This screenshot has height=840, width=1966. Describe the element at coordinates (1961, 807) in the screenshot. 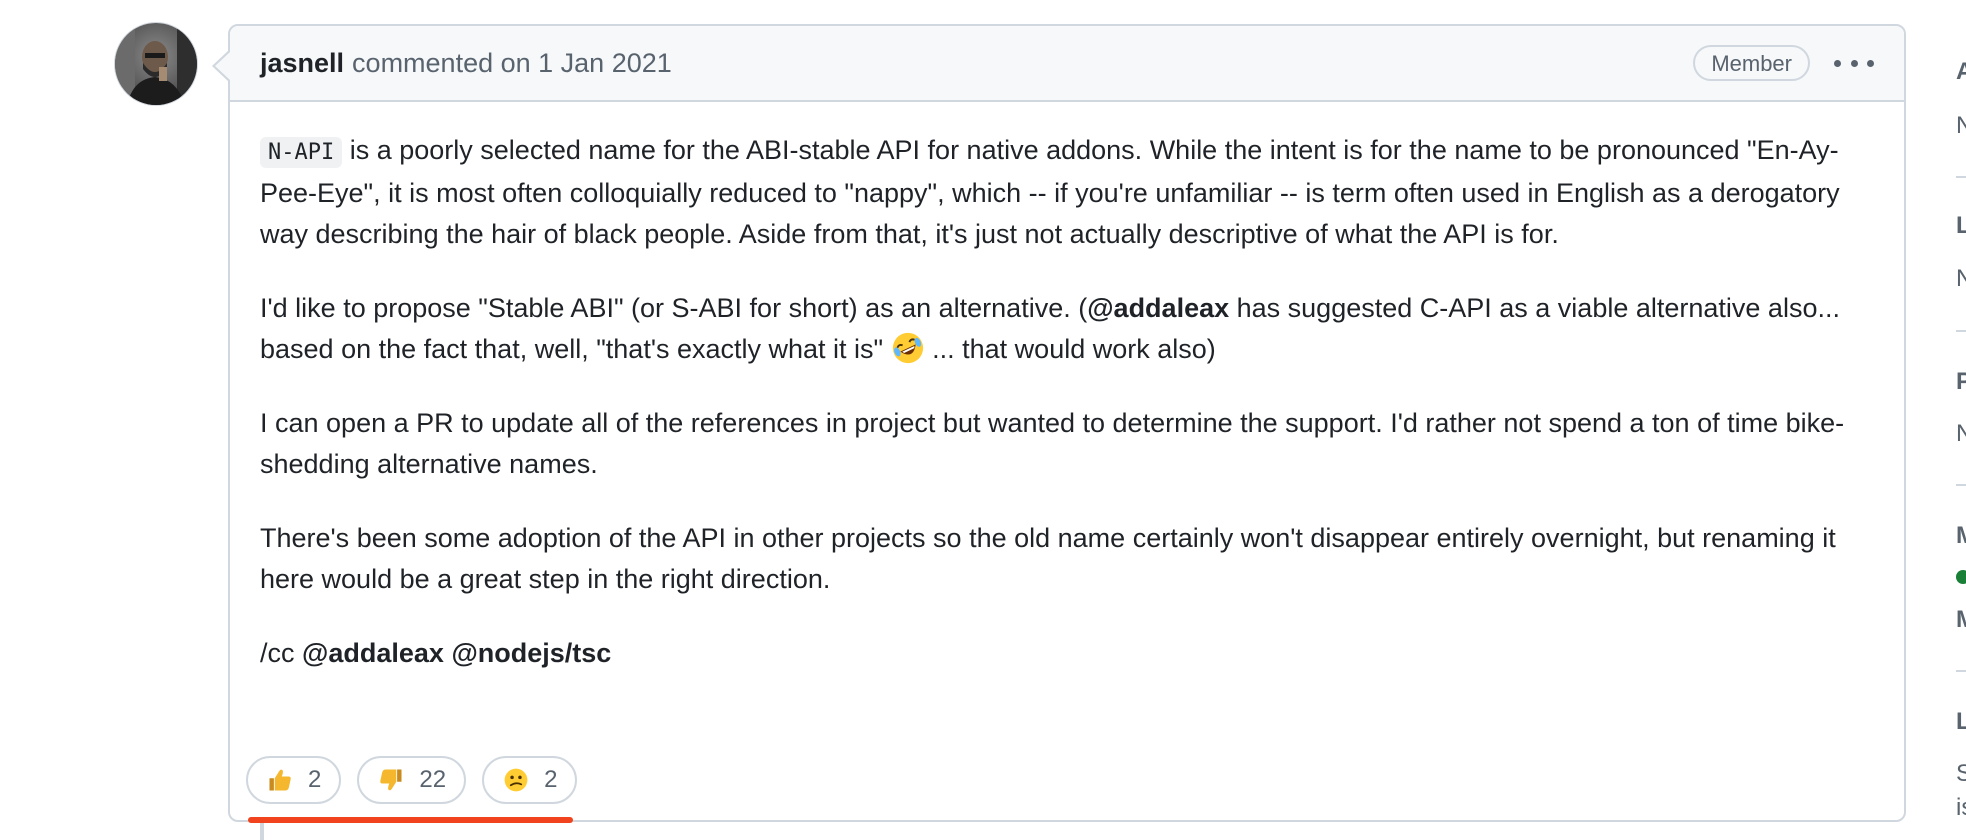

I see `sidebar-value: is` at that location.